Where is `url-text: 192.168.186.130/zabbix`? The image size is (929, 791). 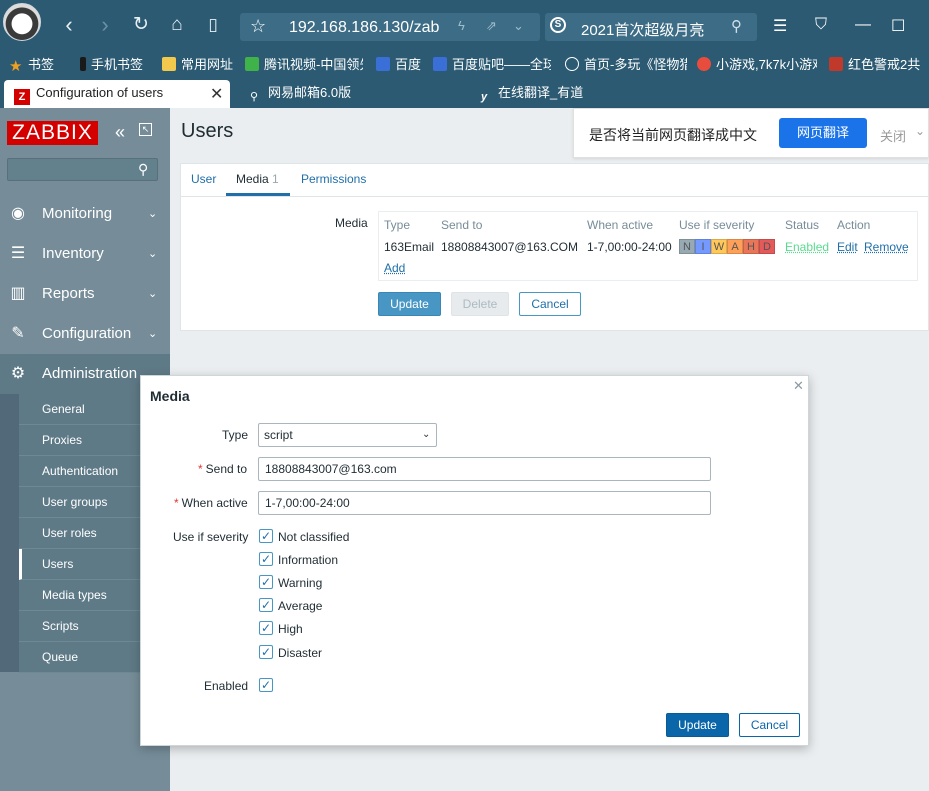
url-text: 192.168.186.130/zabbix is located at coordinates (364, 28).